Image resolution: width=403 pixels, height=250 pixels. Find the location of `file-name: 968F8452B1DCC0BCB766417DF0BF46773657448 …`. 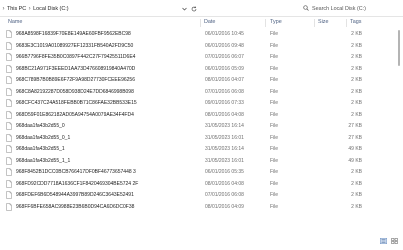

file-name: 968F8452B1DCC0BCB766417DF0BF46773657448 … is located at coordinates (76, 172).